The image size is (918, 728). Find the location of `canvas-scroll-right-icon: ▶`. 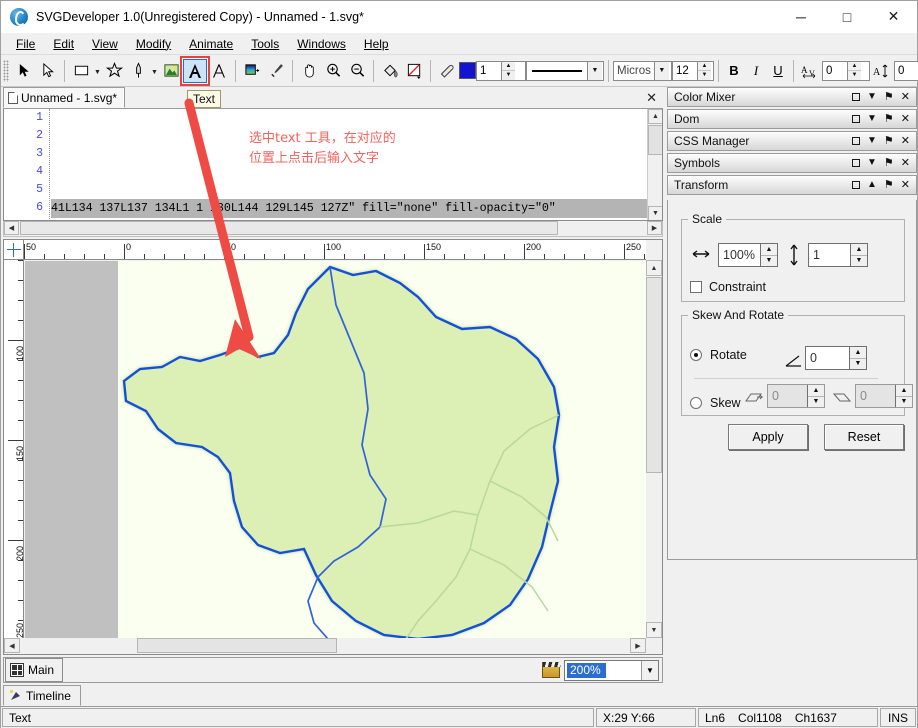

canvas-scroll-right-icon: ▶ is located at coordinates (638, 645).